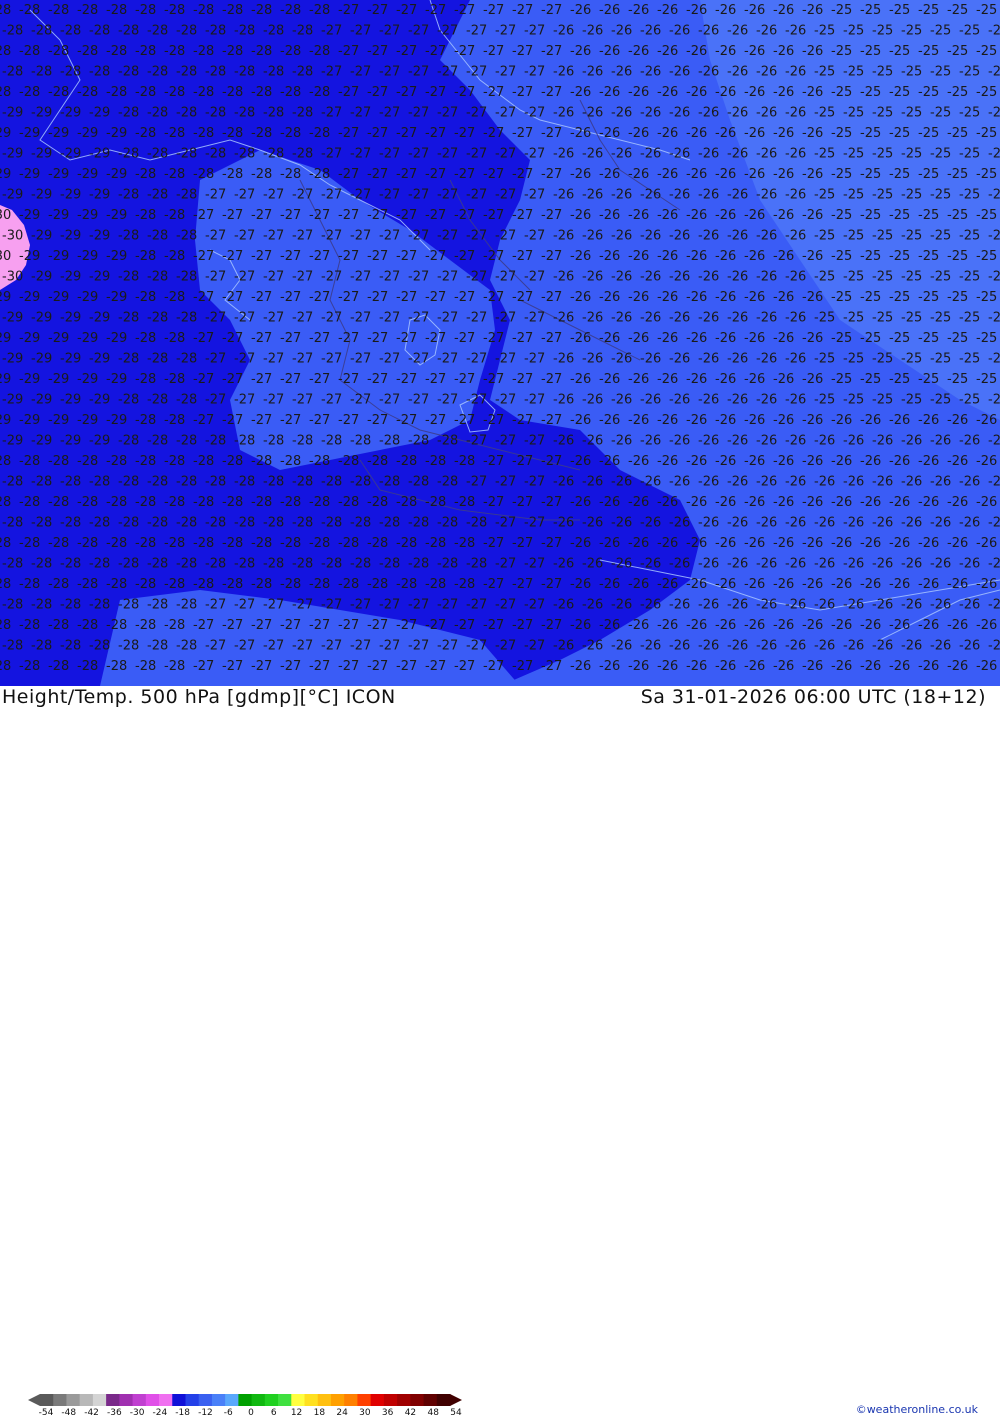 This screenshot has width=1000, height=1419. What do you see at coordinates (199, 697) in the screenshot?
I see `map-title: Height/Temp. 500 hPa [gdmp][°C] ICON` at bounding box center [199, 697].